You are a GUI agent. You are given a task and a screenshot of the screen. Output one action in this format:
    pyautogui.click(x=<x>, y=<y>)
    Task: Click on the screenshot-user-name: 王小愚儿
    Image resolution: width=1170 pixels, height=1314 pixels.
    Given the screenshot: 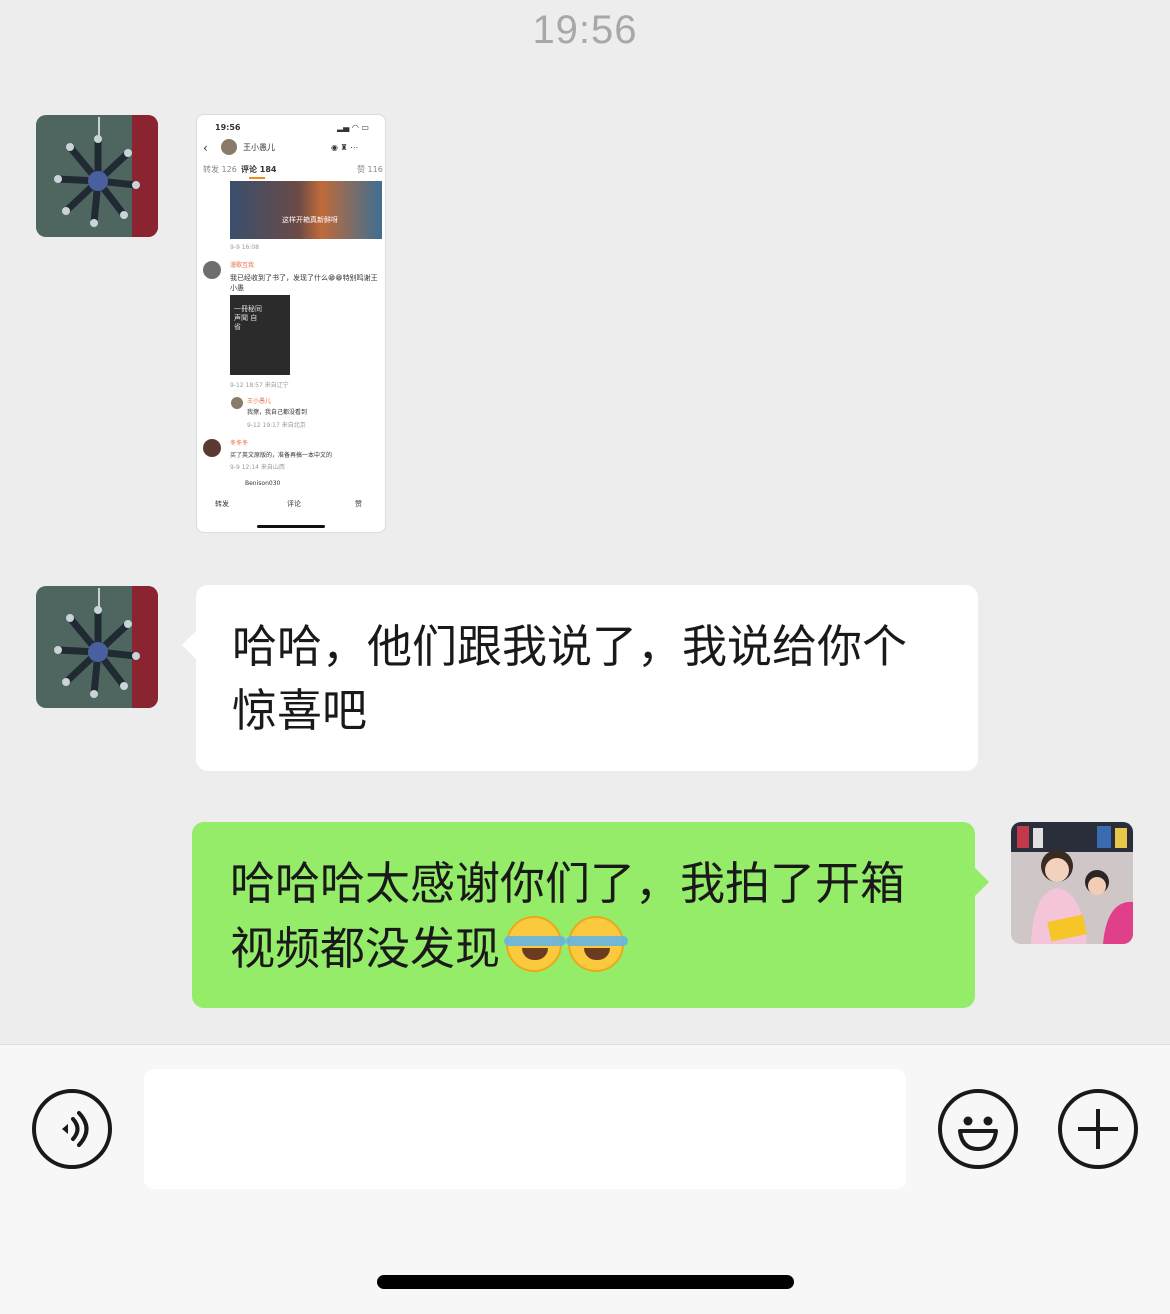 What is the action you would take?
    pyautogui.click(x=259, y=147)
    